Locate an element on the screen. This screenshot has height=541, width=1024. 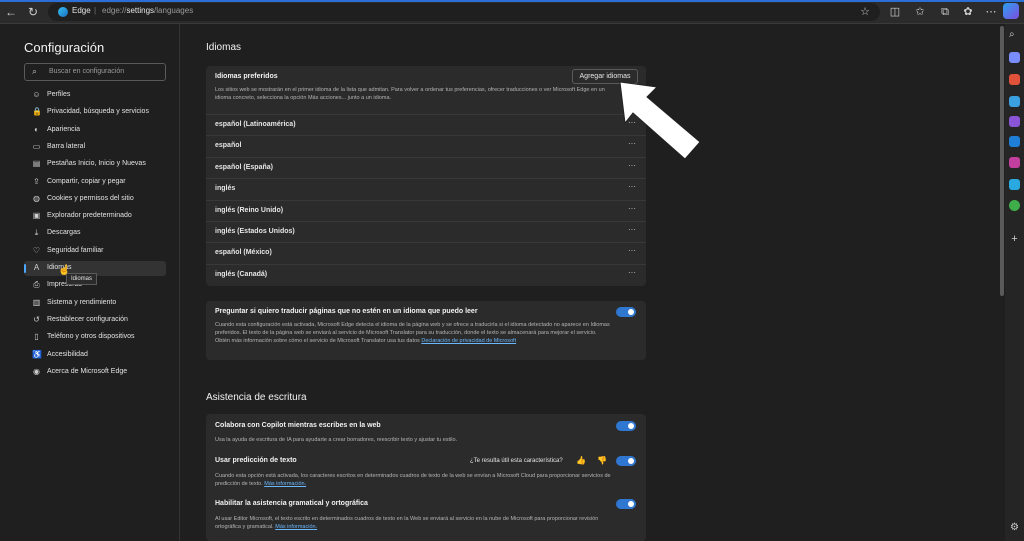
search-icon: ⌕ is located at coordinates (1014, 34).